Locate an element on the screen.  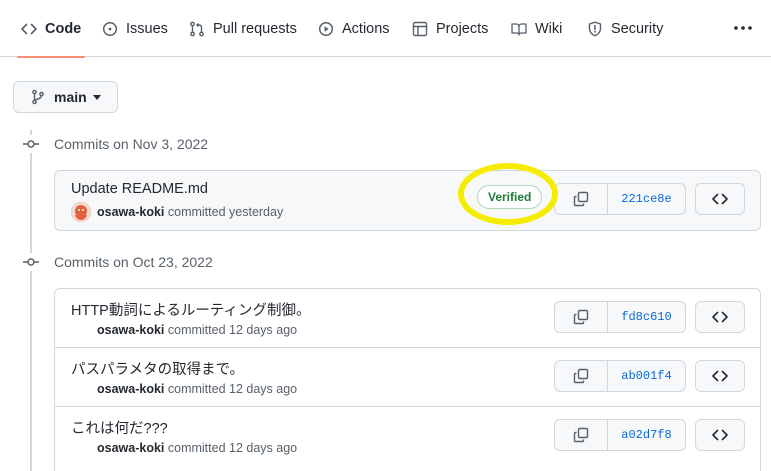
commit-sha-group: ab001f4 is located at coordinates (620, 376).